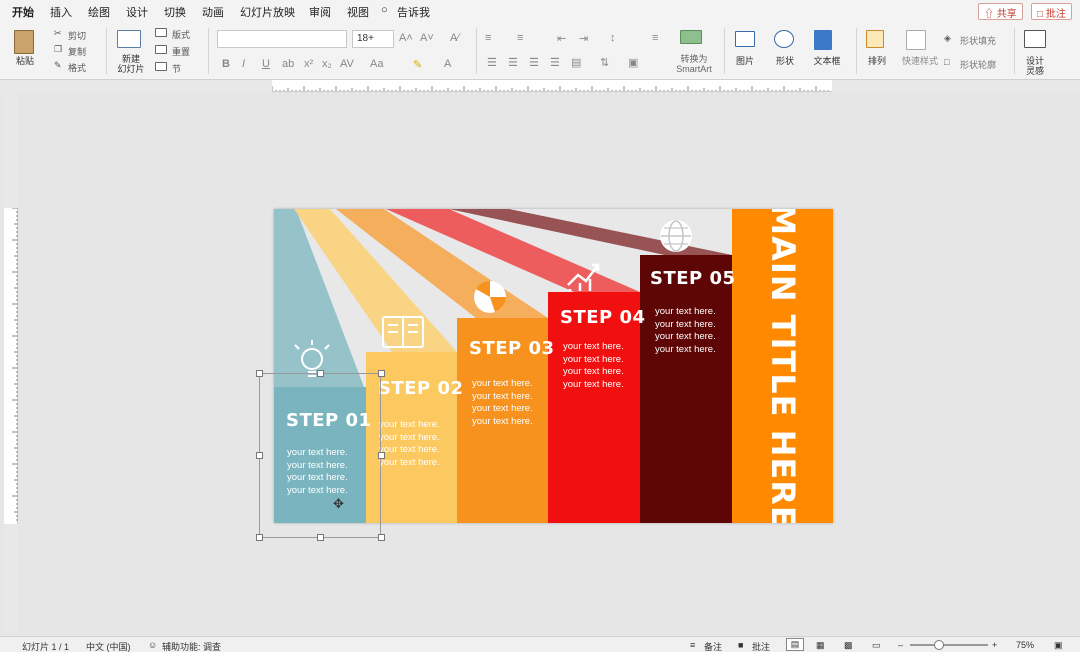  What do you see at coordinates (1025, 645) in the screenshot?
I see `zoom-level: 75%` at bounding box center [1025, 645].